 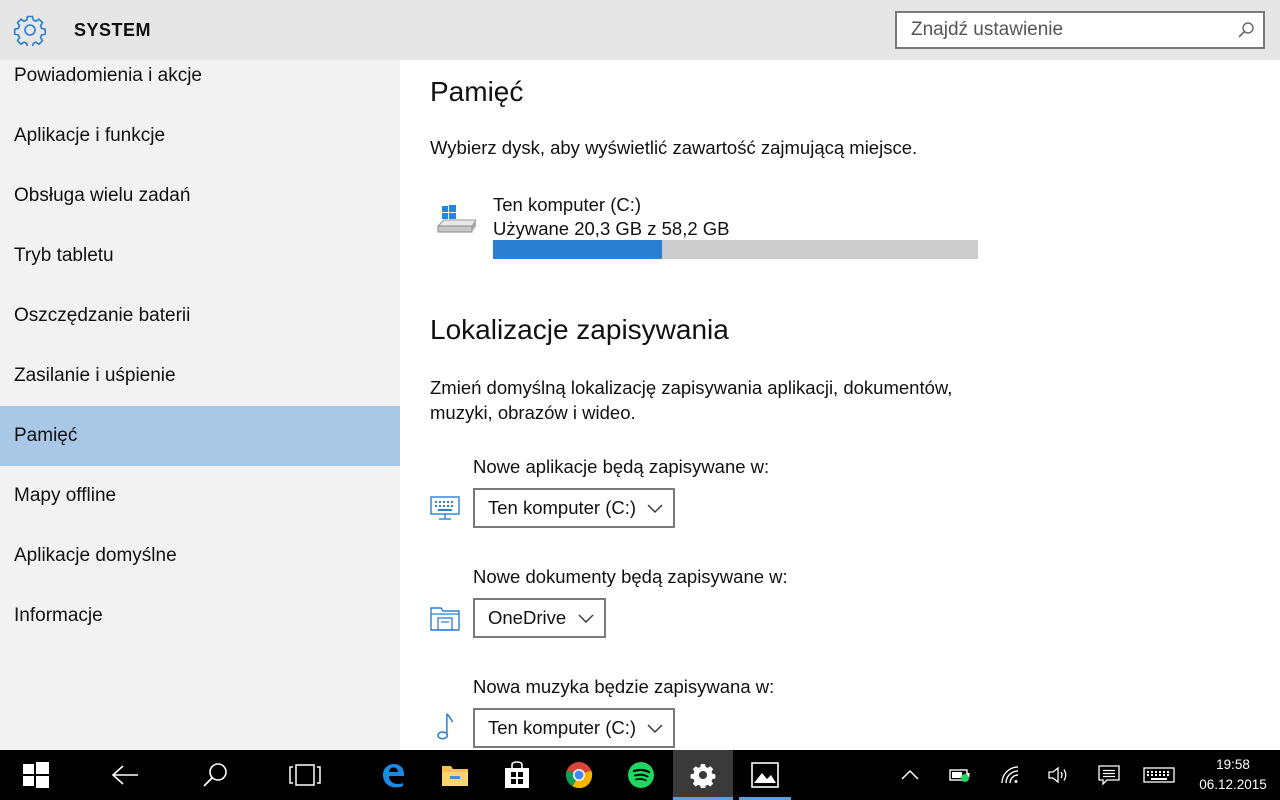 I want to click on back-button, so click(x=125, y=775).